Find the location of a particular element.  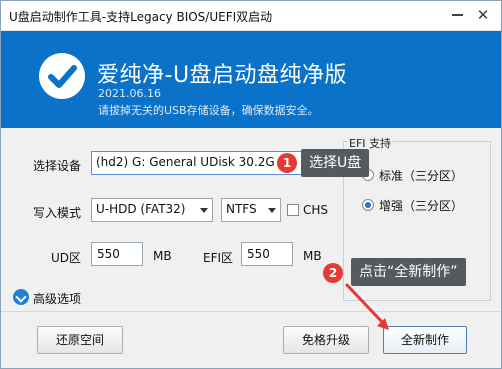

restore-space-button: 还原空间 is located at coordinates (80, 340).